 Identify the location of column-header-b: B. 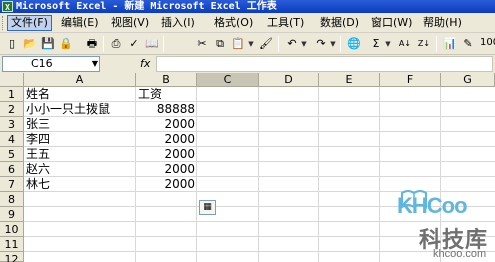
(166, 80).